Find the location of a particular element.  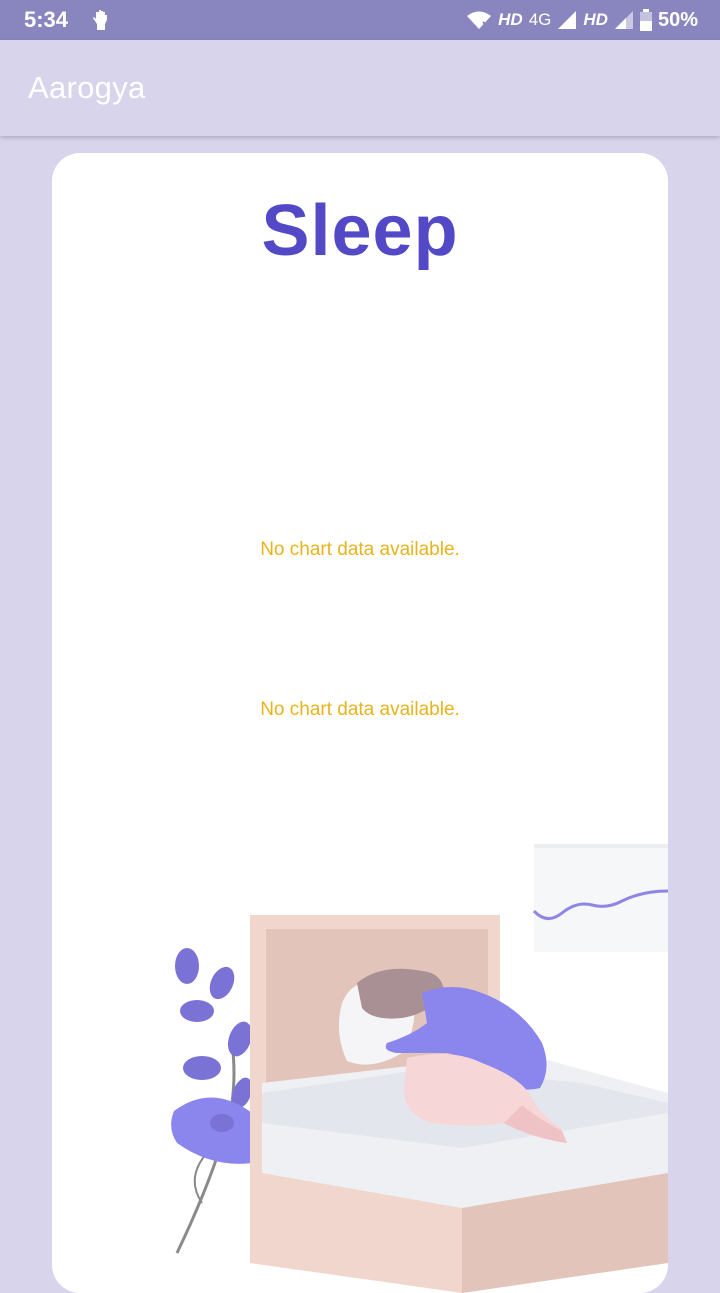

sleep-heading: Sleep is located at coordinates (360, 231).